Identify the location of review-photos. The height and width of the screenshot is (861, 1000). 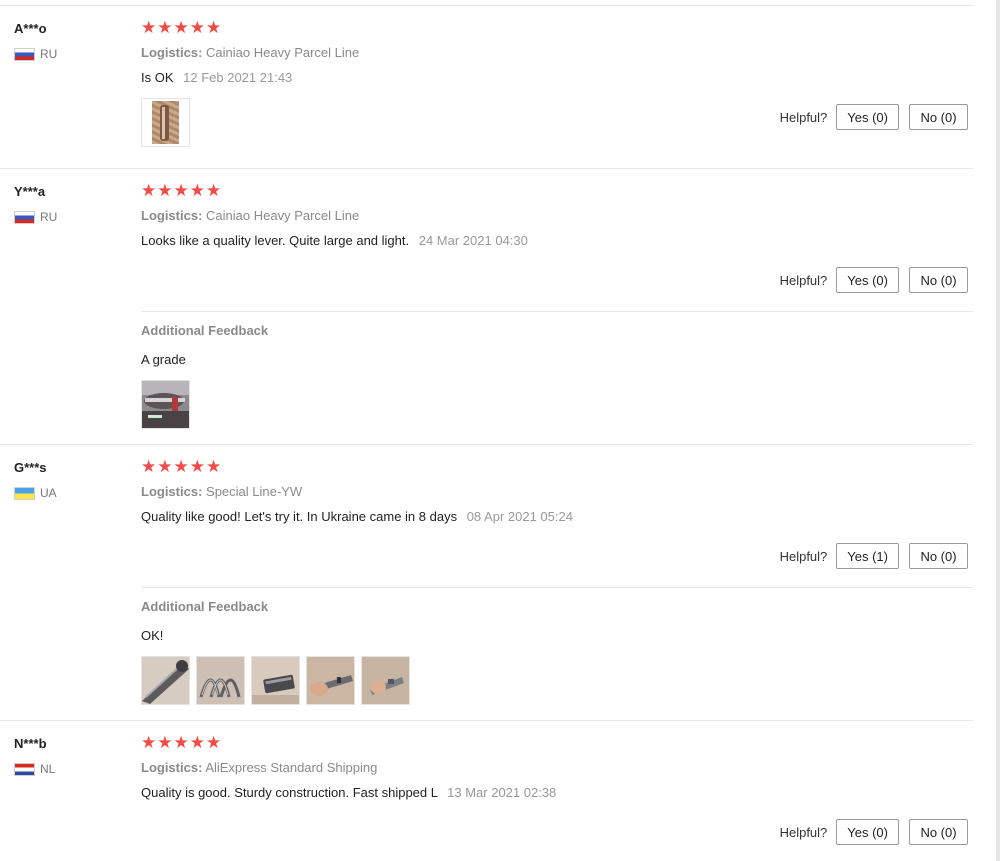
(165, 122).